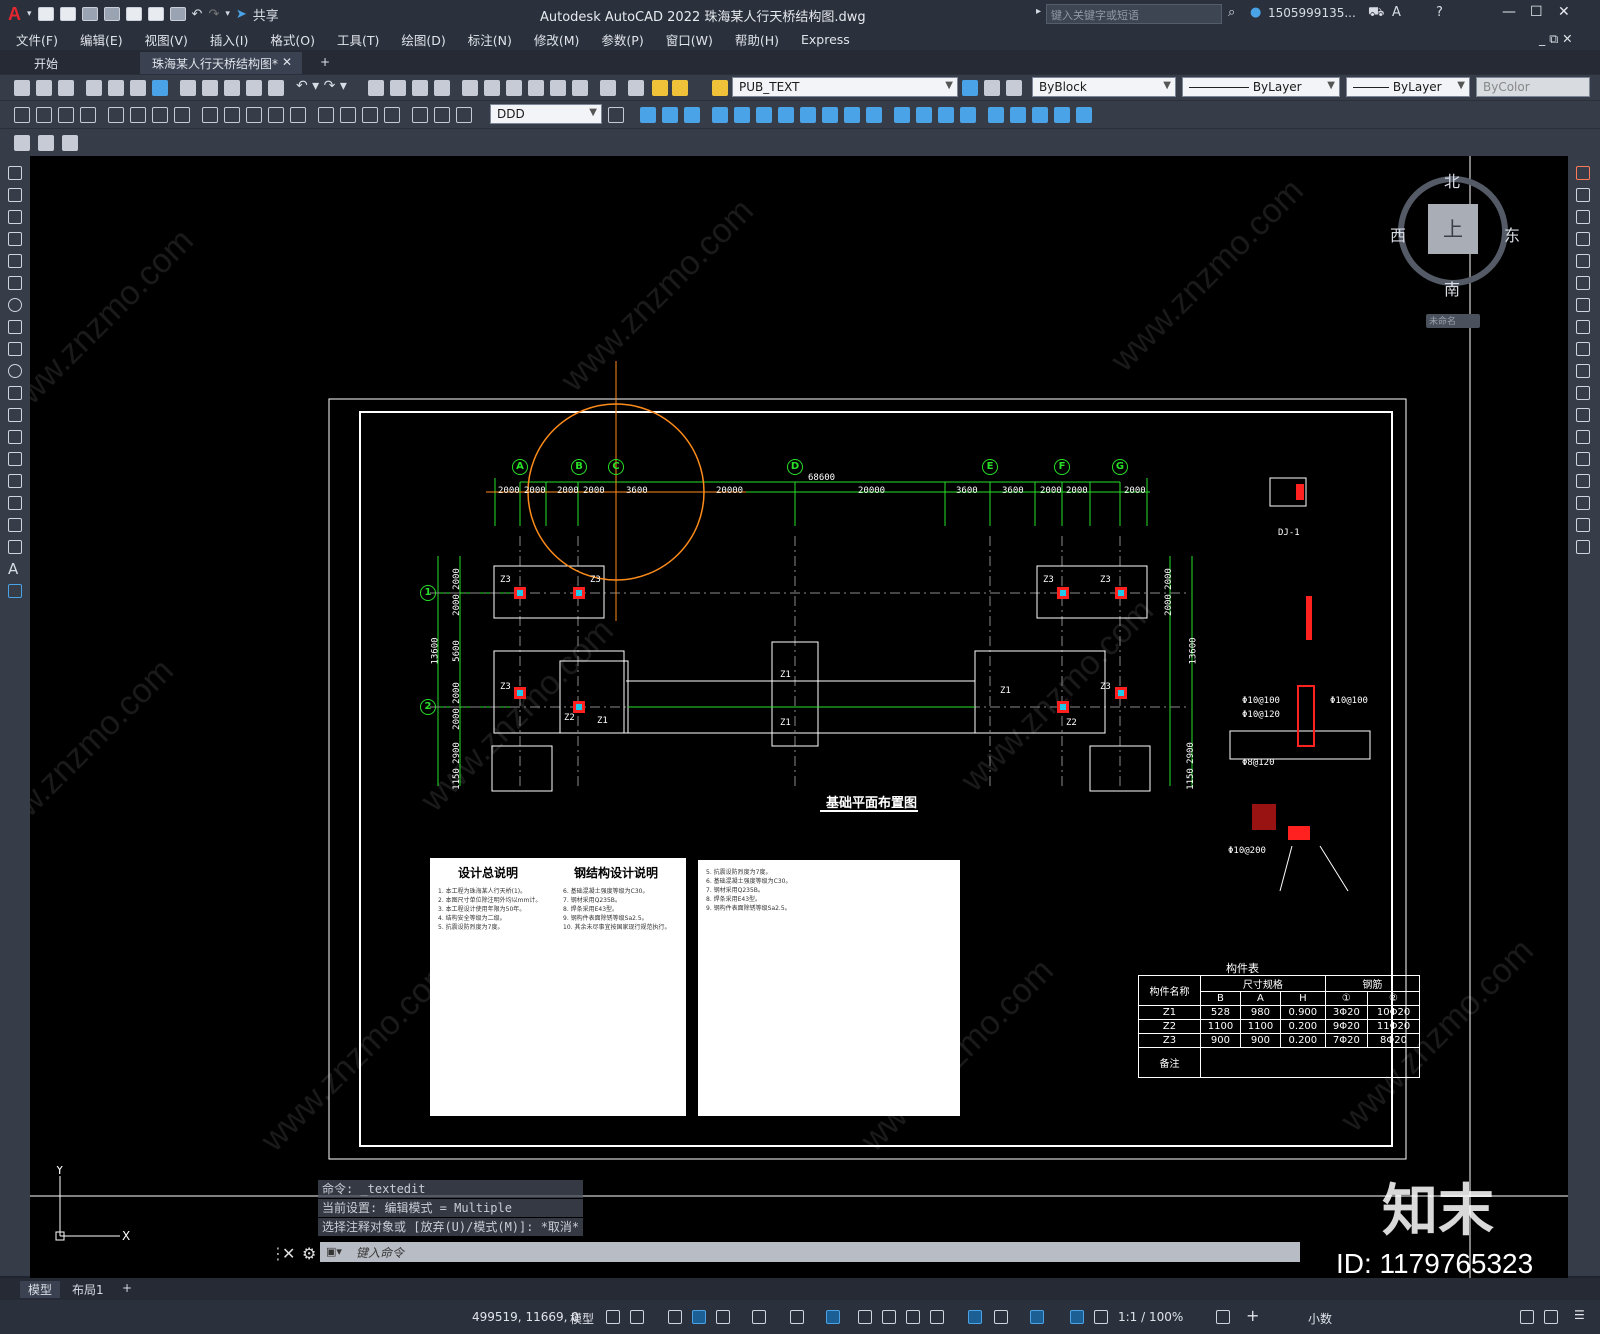  Describe the element at coordinates (22, 143) in the screenshot. I see `edit-text-icon` at that location.